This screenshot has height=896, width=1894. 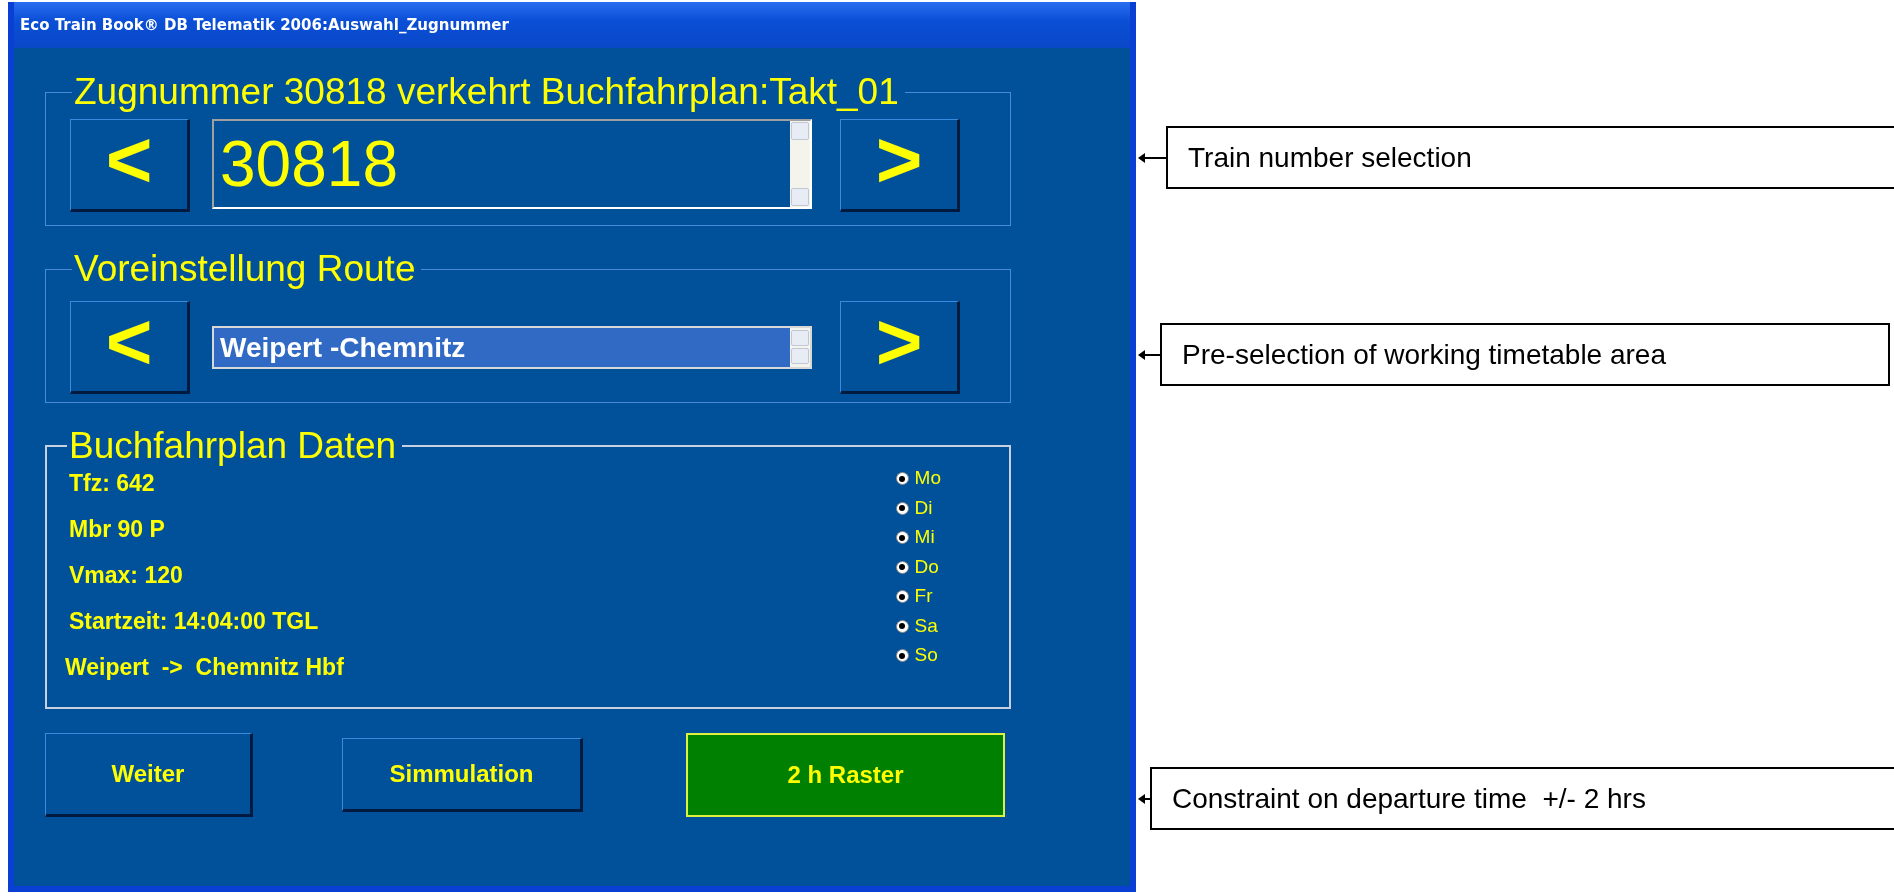 I want to click on day-label: Di, so click(x=923, y=507).